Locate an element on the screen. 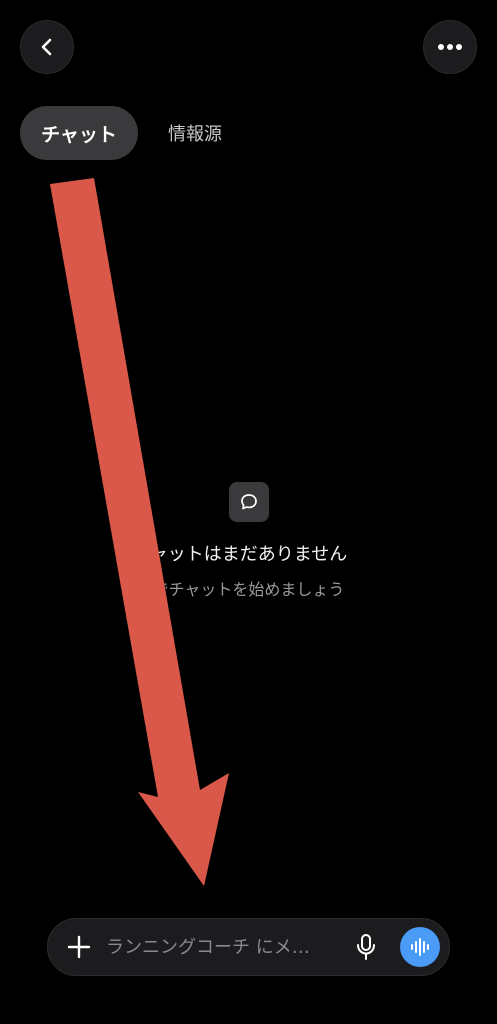 The width and height of the screenshot is (497, 1024). dictation-button is located at coordinates (366, 947).